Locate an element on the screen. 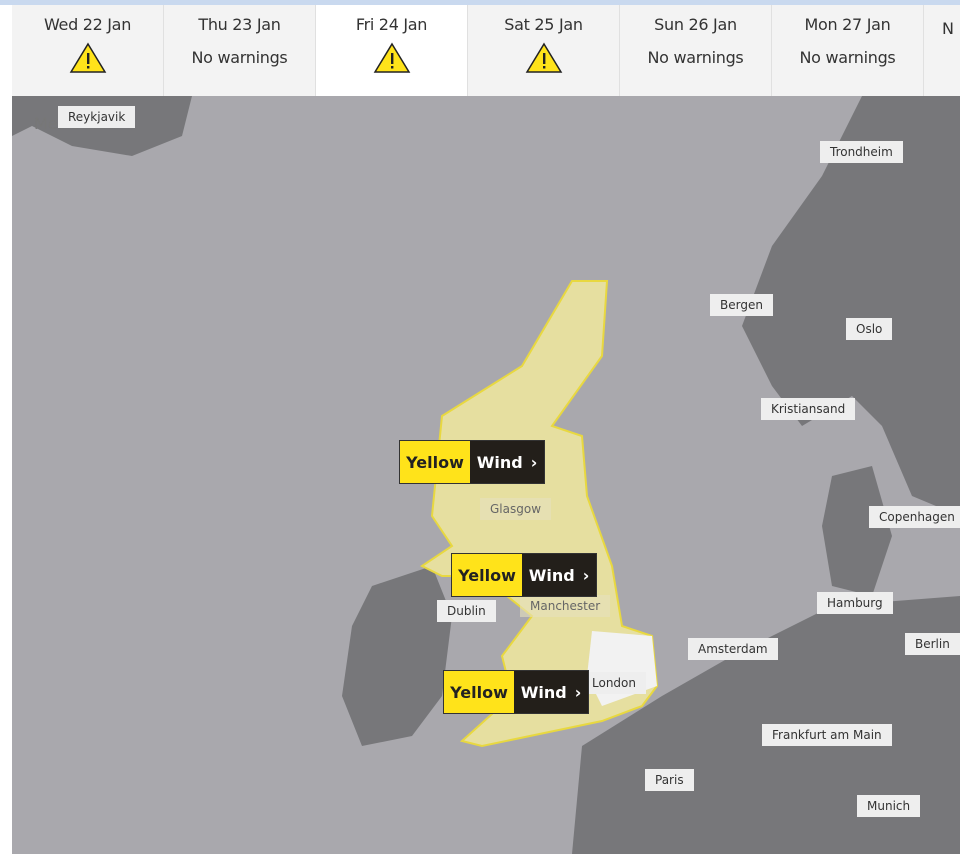 Image resolution: width=960 pixels, height=854 pixels. tab-date: Mon 27 Jan is located at coordinates (847, 24).